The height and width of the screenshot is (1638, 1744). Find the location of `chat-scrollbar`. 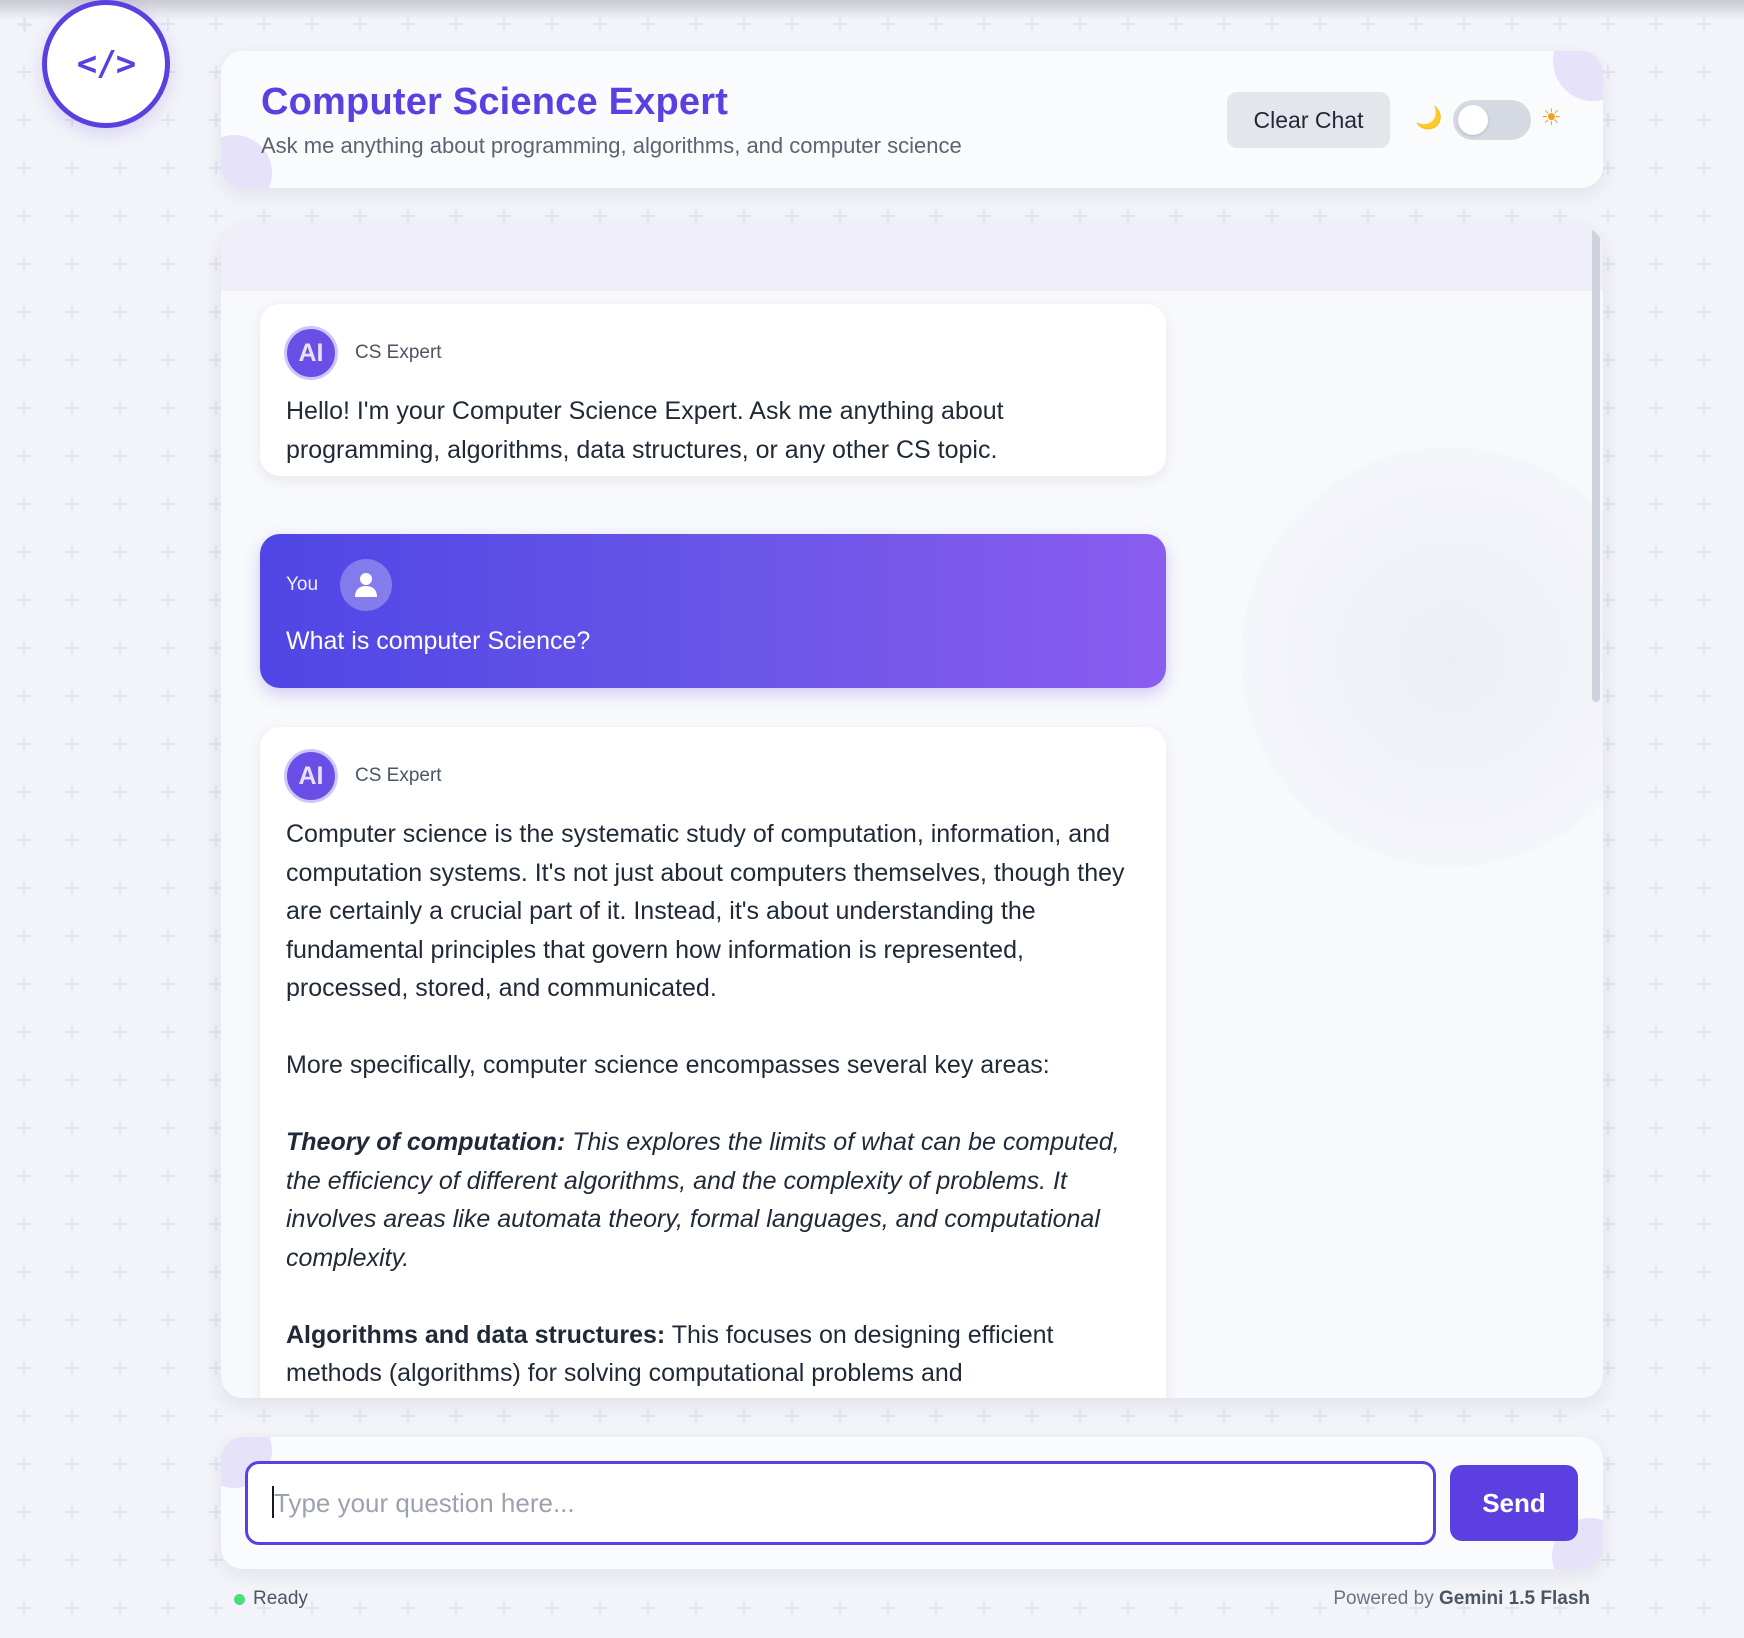

chat-scrollbar is located at coordinates (1596, 464).